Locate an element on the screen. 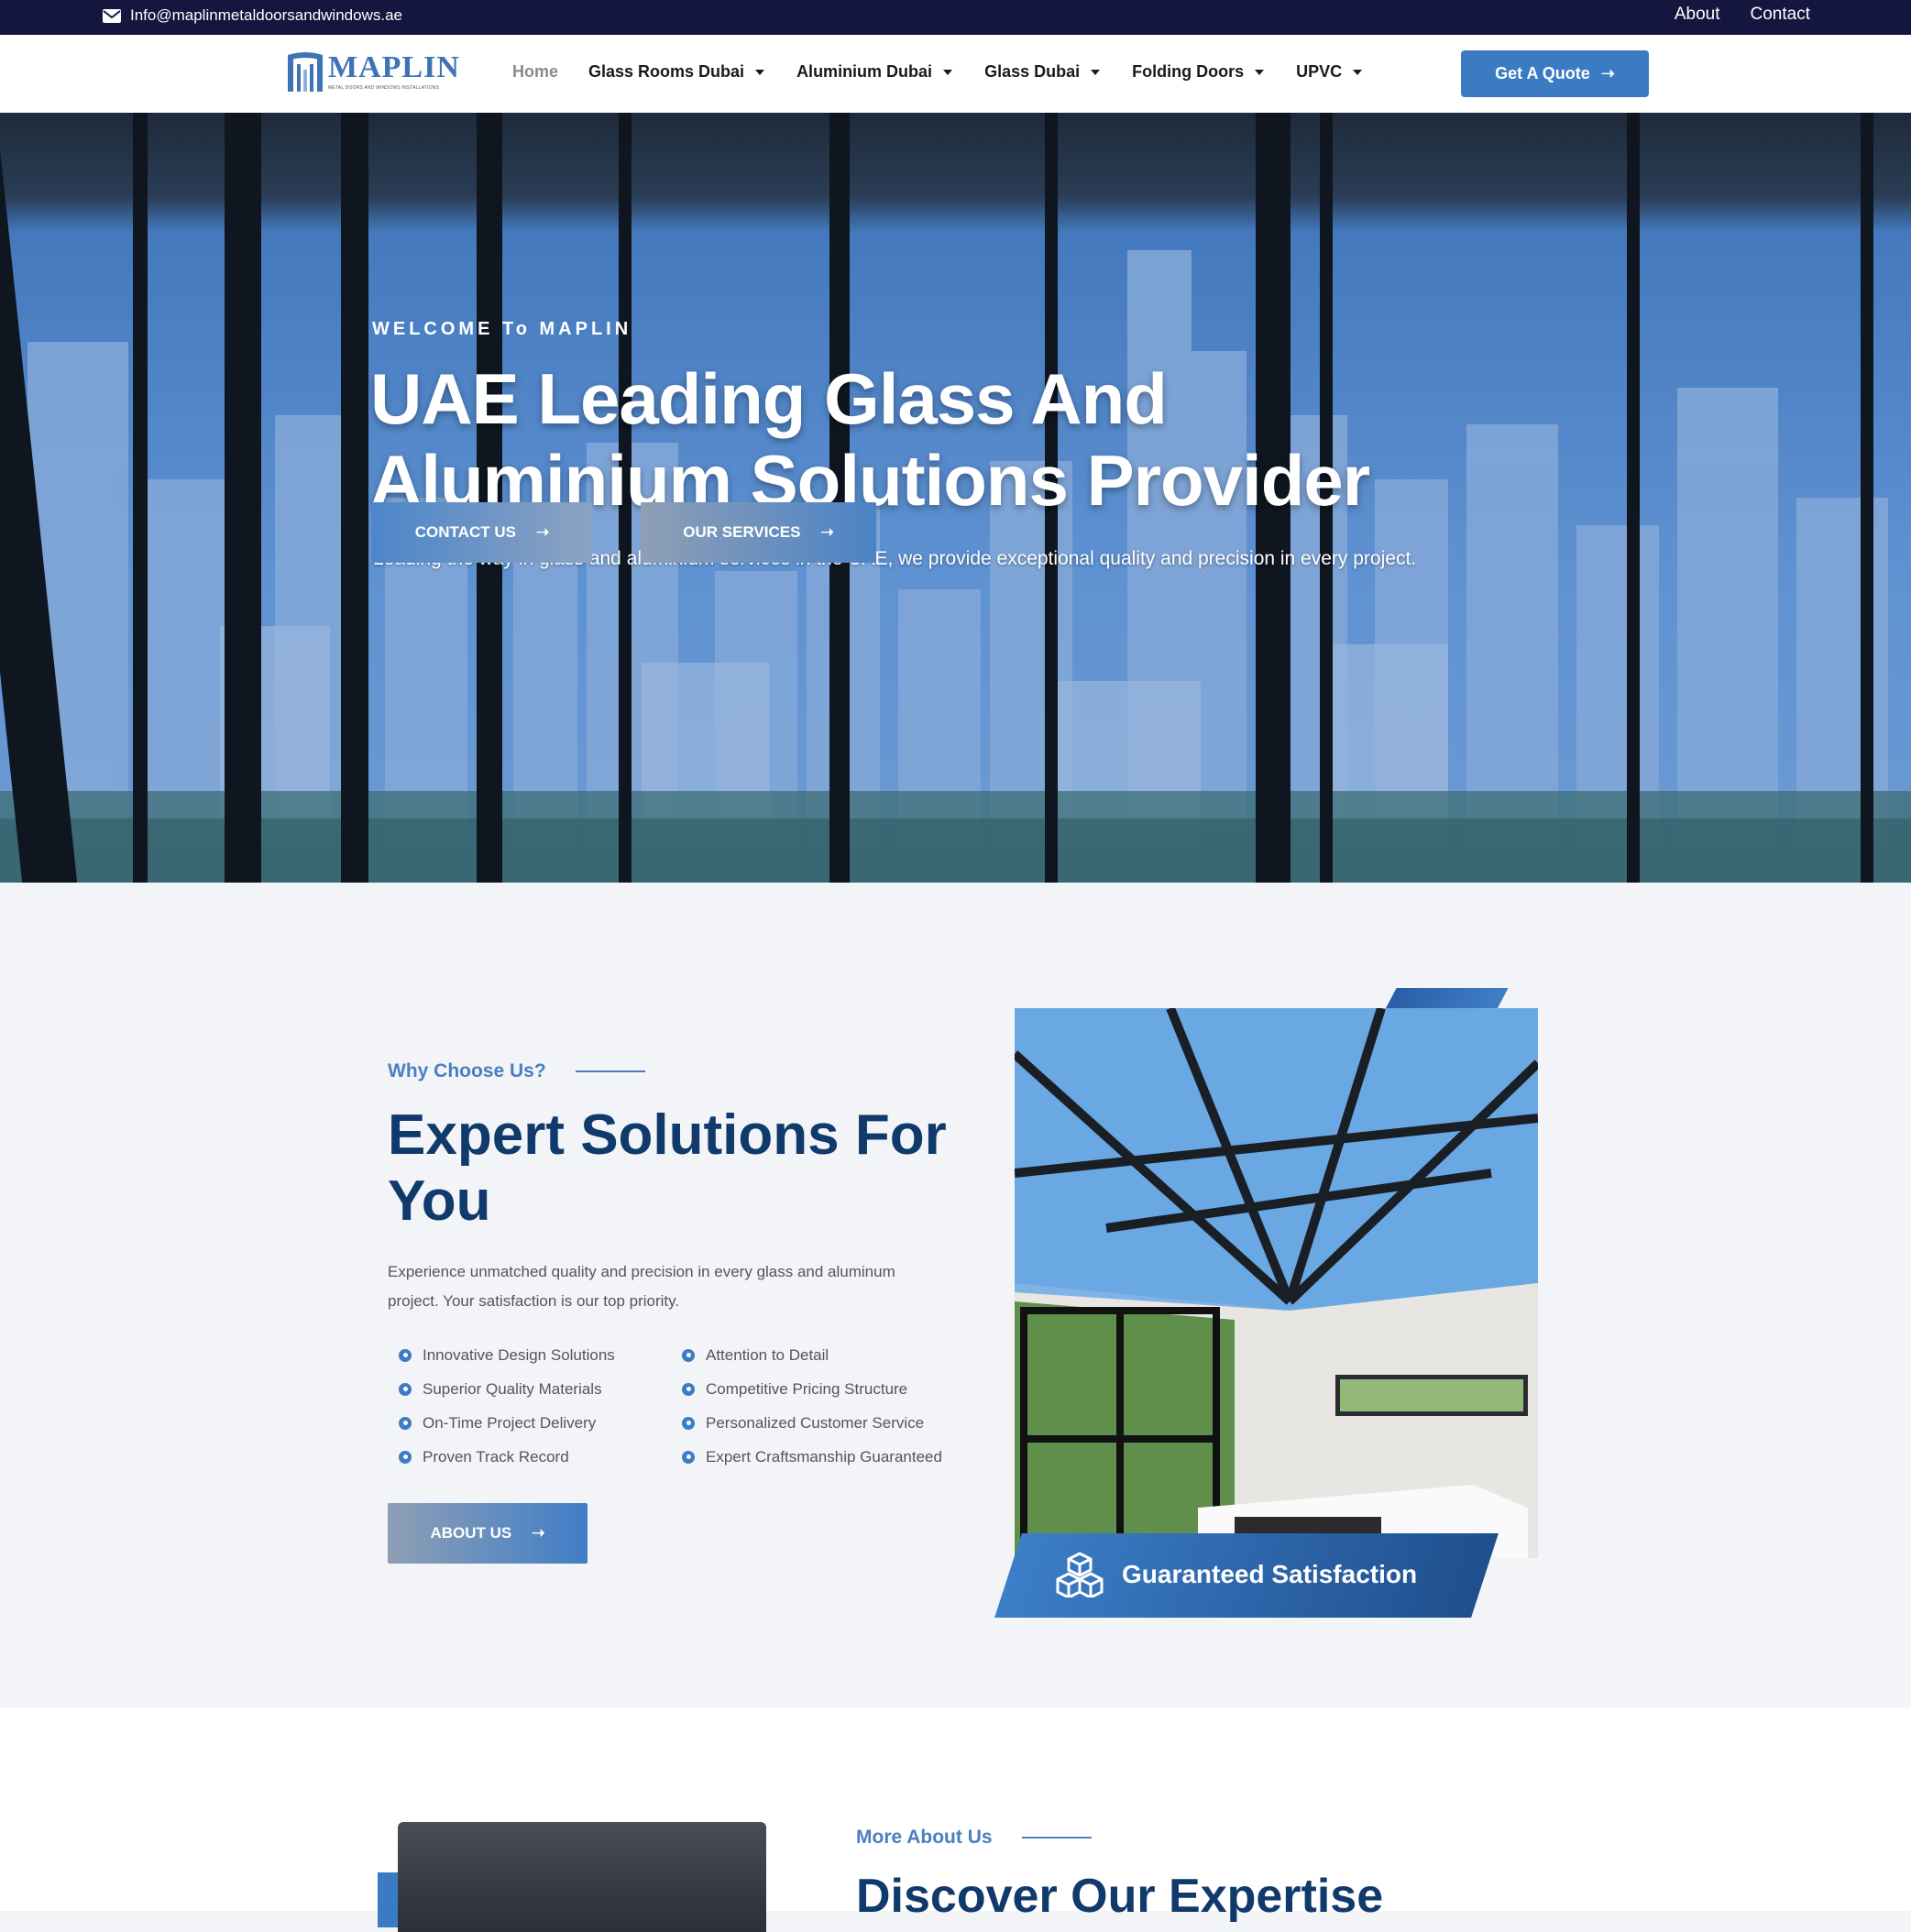  about-us-label: ABOUT US is located at coordinates (471, 1533).